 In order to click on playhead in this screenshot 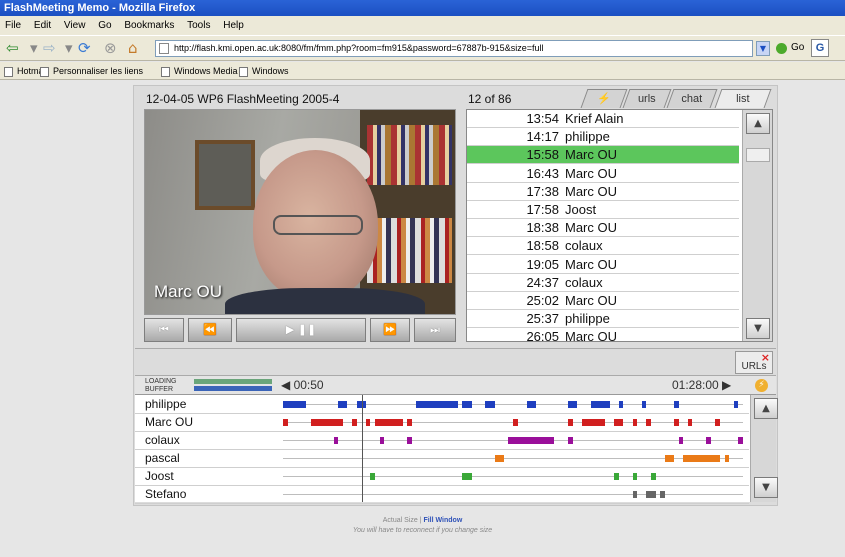, I will do `click(362, 448)`.